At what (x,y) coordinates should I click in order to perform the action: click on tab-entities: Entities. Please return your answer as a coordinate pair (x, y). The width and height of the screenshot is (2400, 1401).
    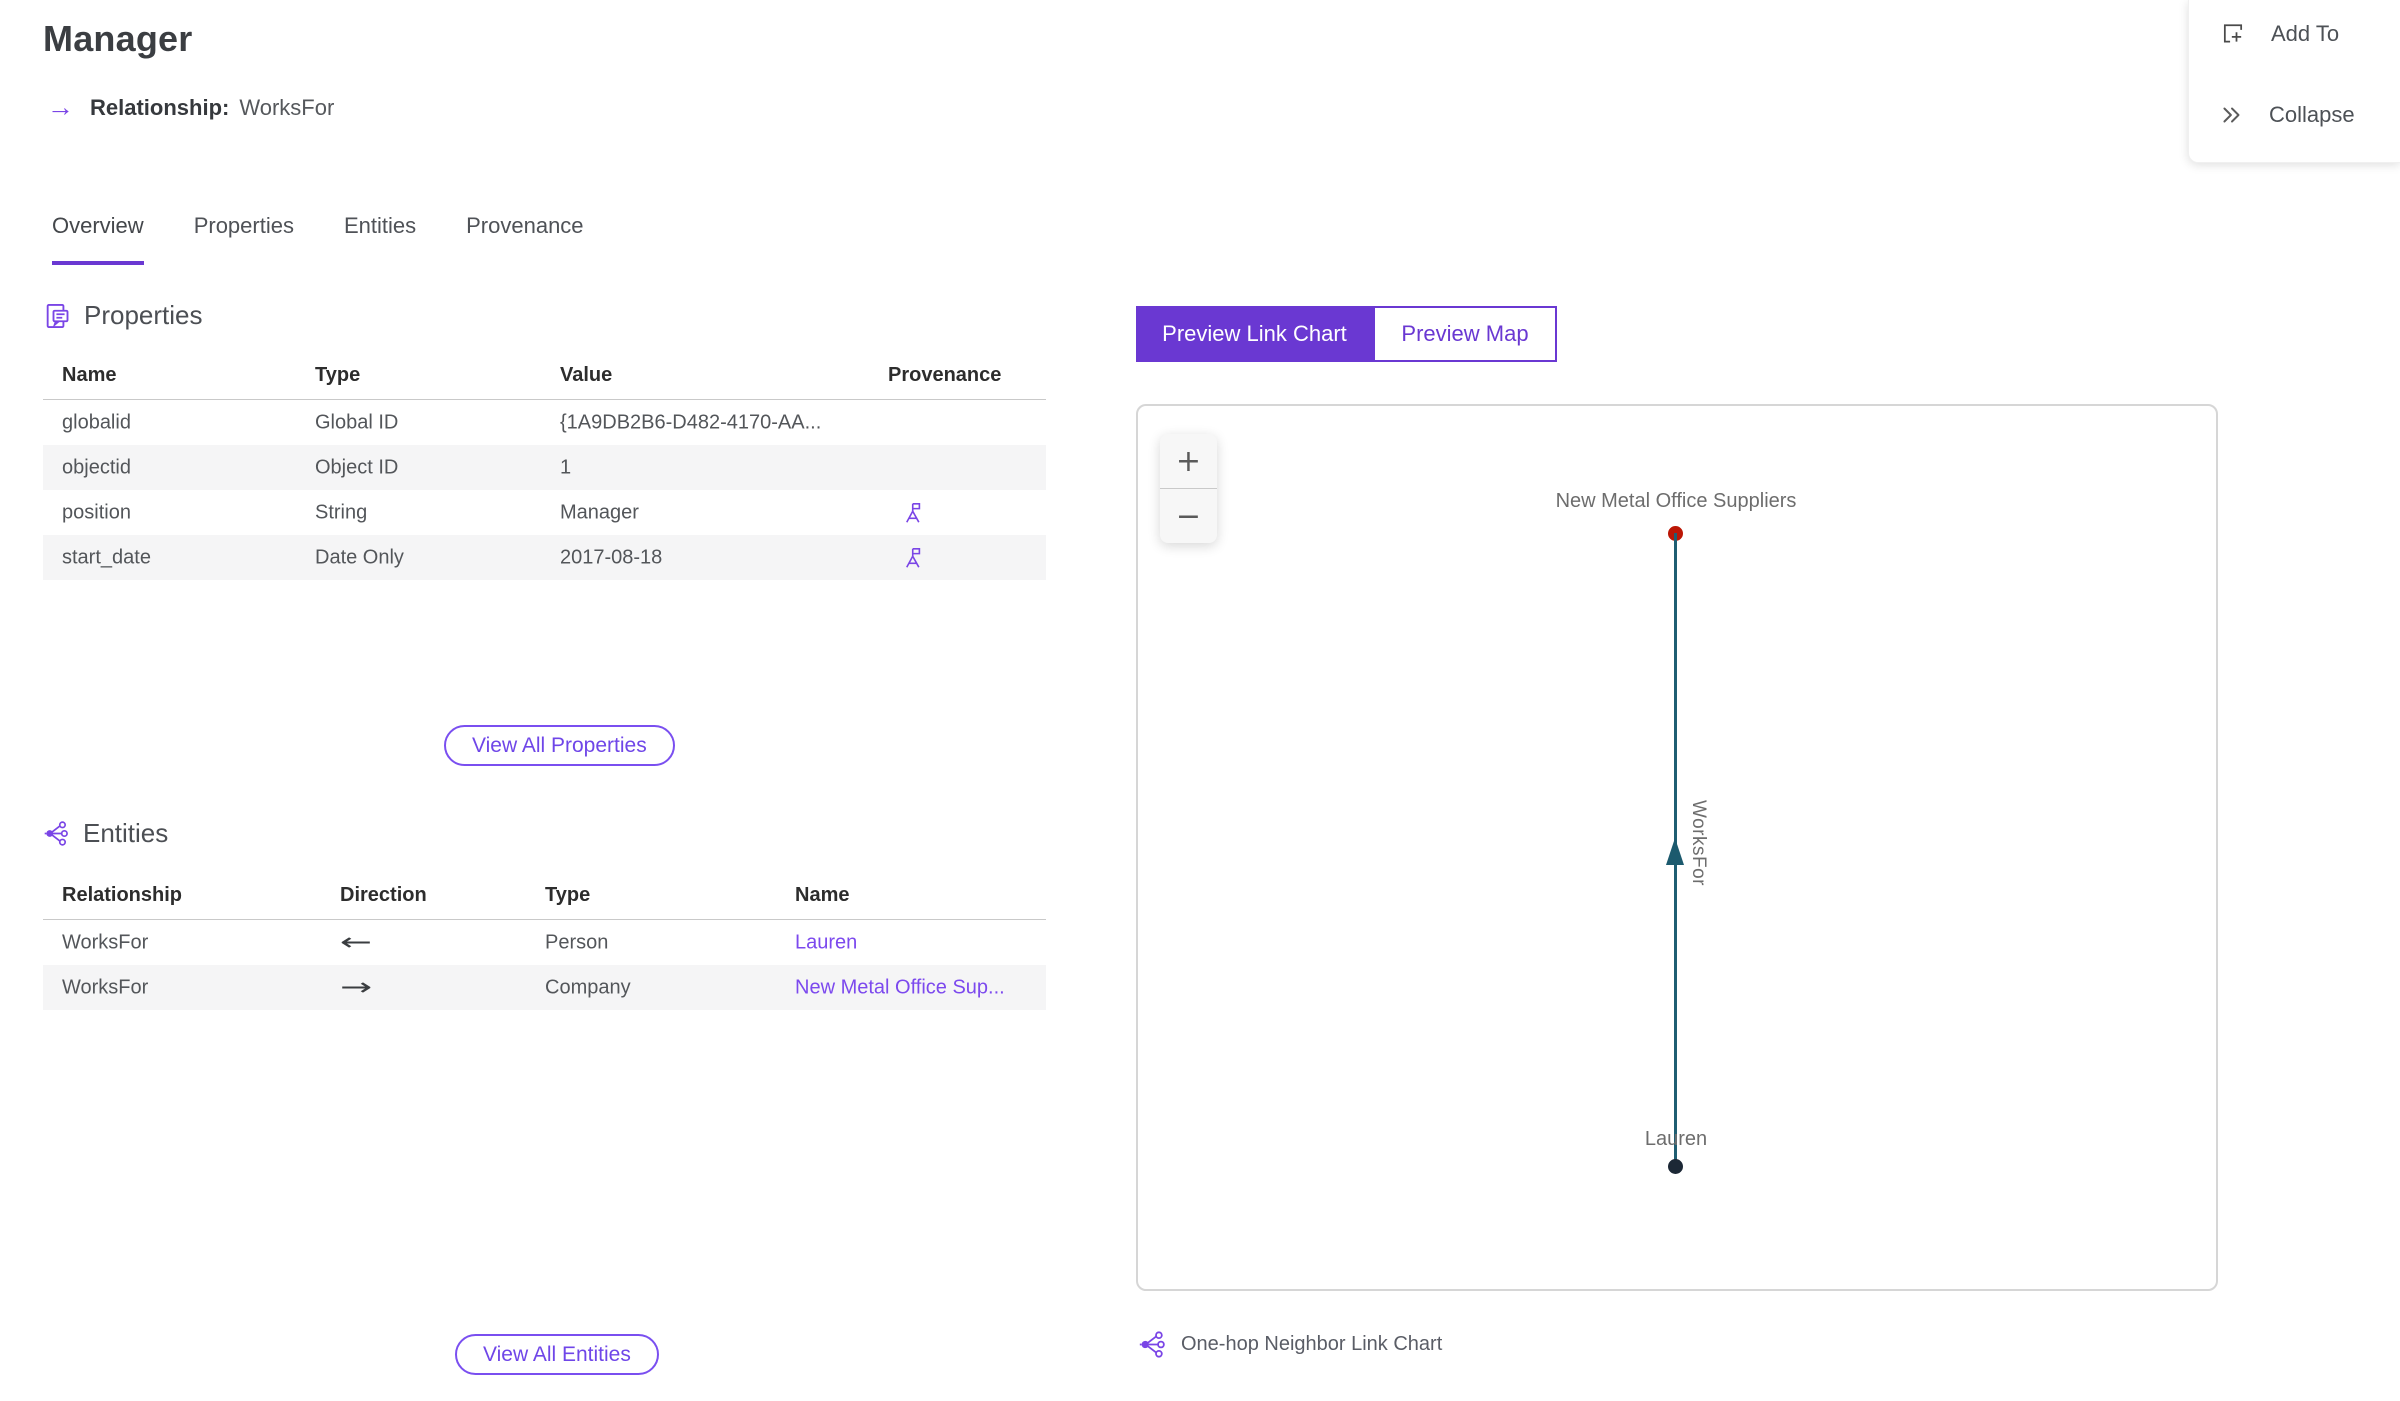
    Looking at the image, I should click on (380, 239).